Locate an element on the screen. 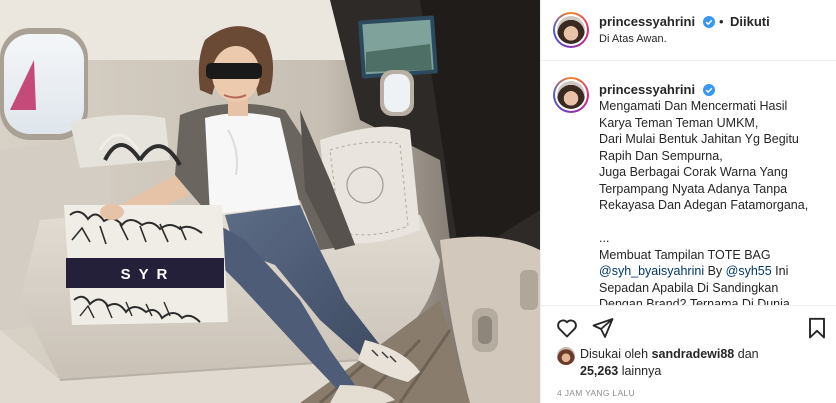 This screenshot has height=403, width=836. location-link: Di Atas Awan. is located at coordinates (633, 39).